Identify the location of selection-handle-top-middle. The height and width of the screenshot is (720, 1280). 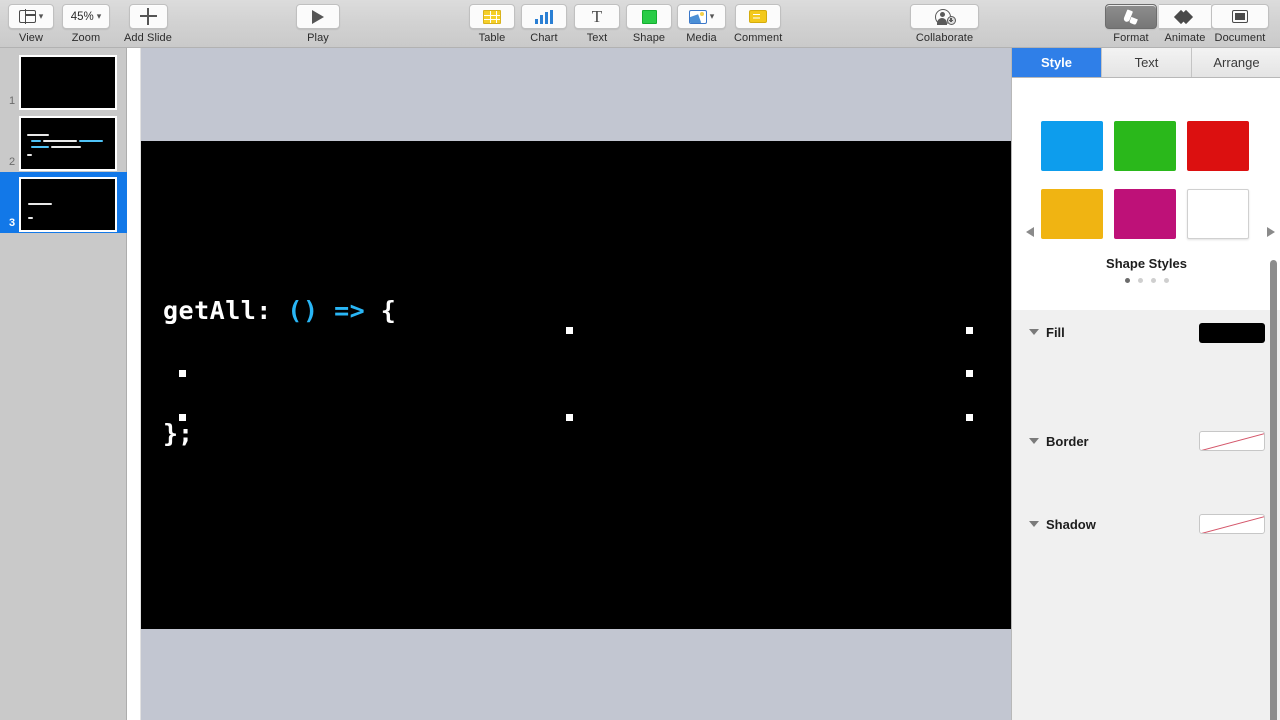
(569, 330).